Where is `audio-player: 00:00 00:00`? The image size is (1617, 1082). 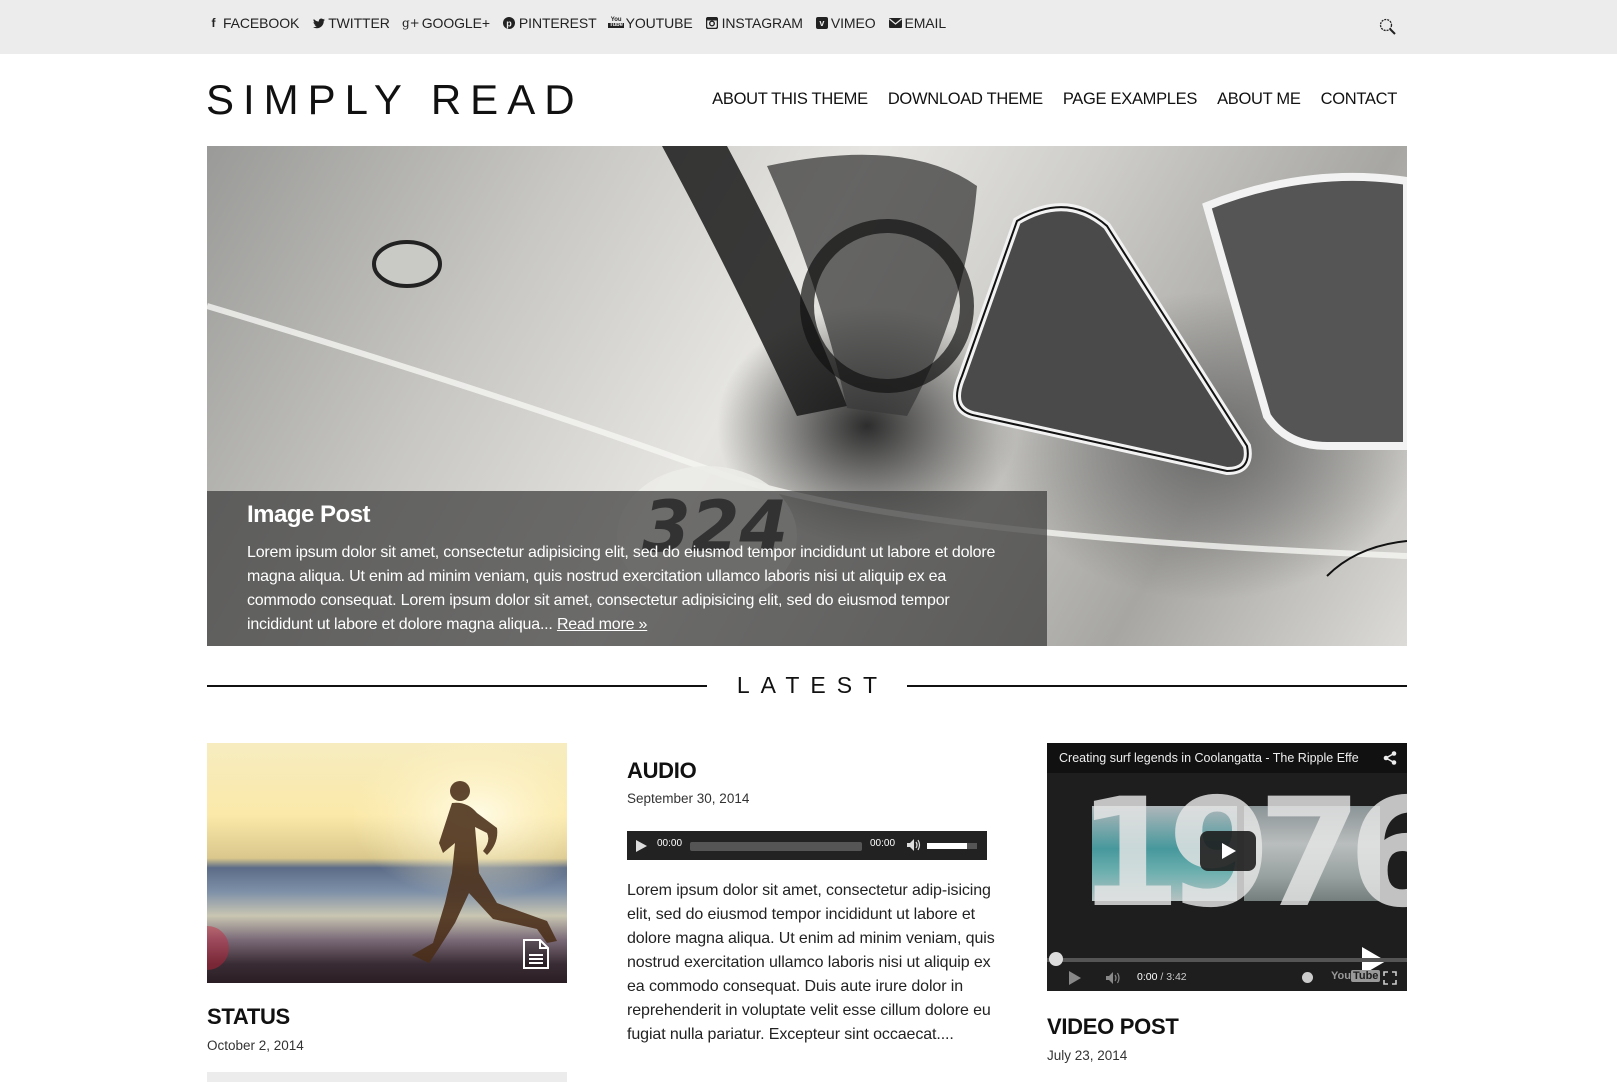 audio-player: 00:00 00:00 is located at coordinates (807, 845).